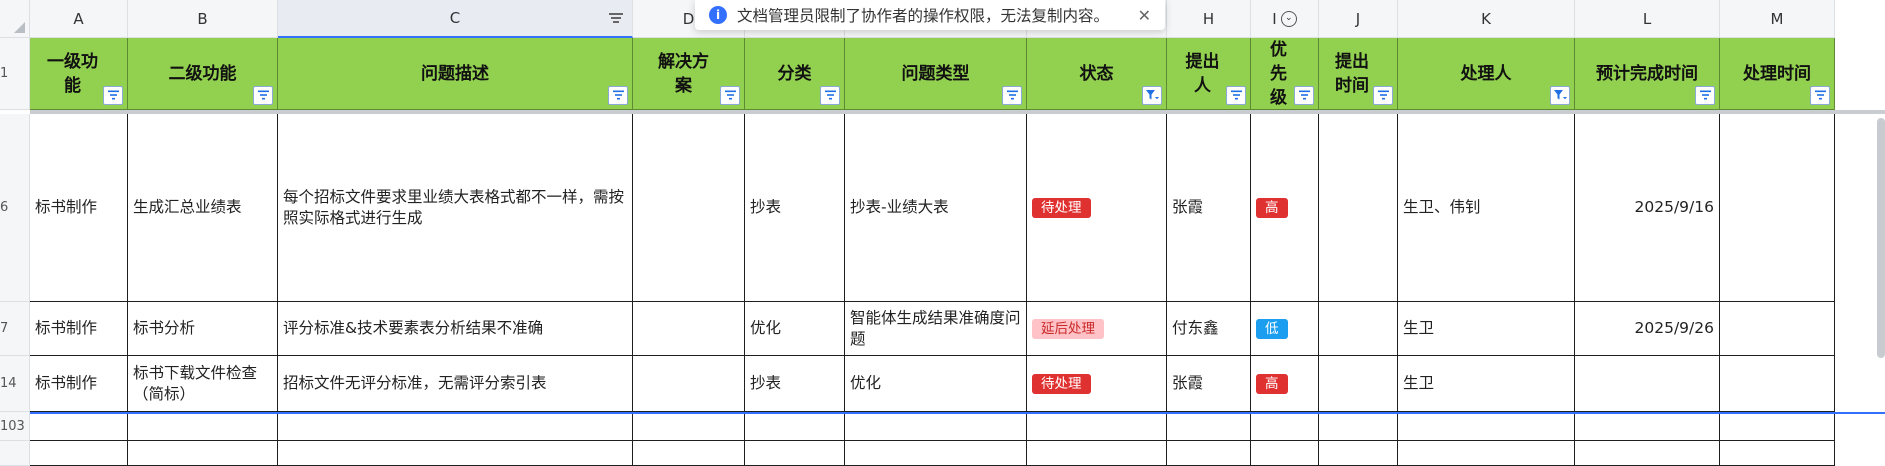 This screenshot has height=466, width=1885. What do you see at coordinates (455, 384) in the screenshot?
I see `data-cell: 招标文件无评分标准，无需评分索引表` at bounding box center [455, 384].